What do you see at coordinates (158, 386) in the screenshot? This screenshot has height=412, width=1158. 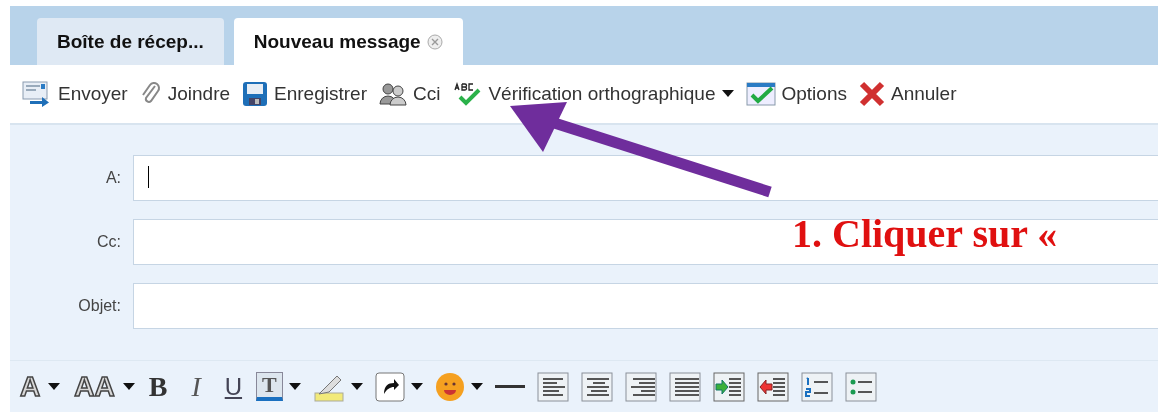 I see `format-button: B` at bounding box center [158, 386].